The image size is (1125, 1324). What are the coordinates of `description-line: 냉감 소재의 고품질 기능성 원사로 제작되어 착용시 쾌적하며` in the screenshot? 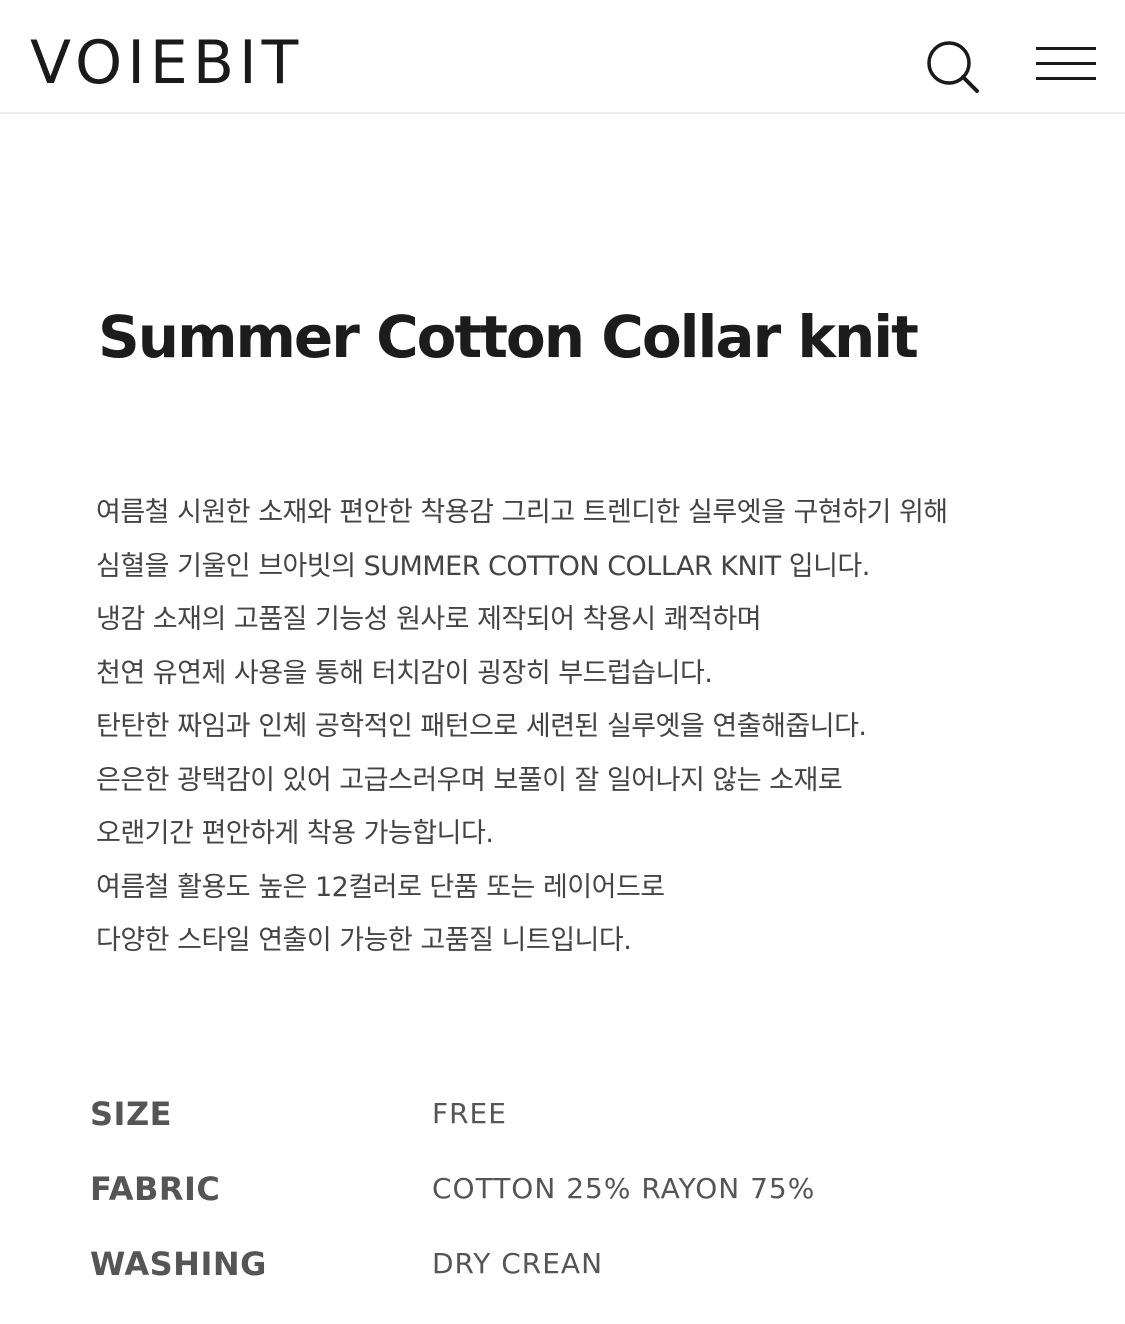 It's located at (429, 619).